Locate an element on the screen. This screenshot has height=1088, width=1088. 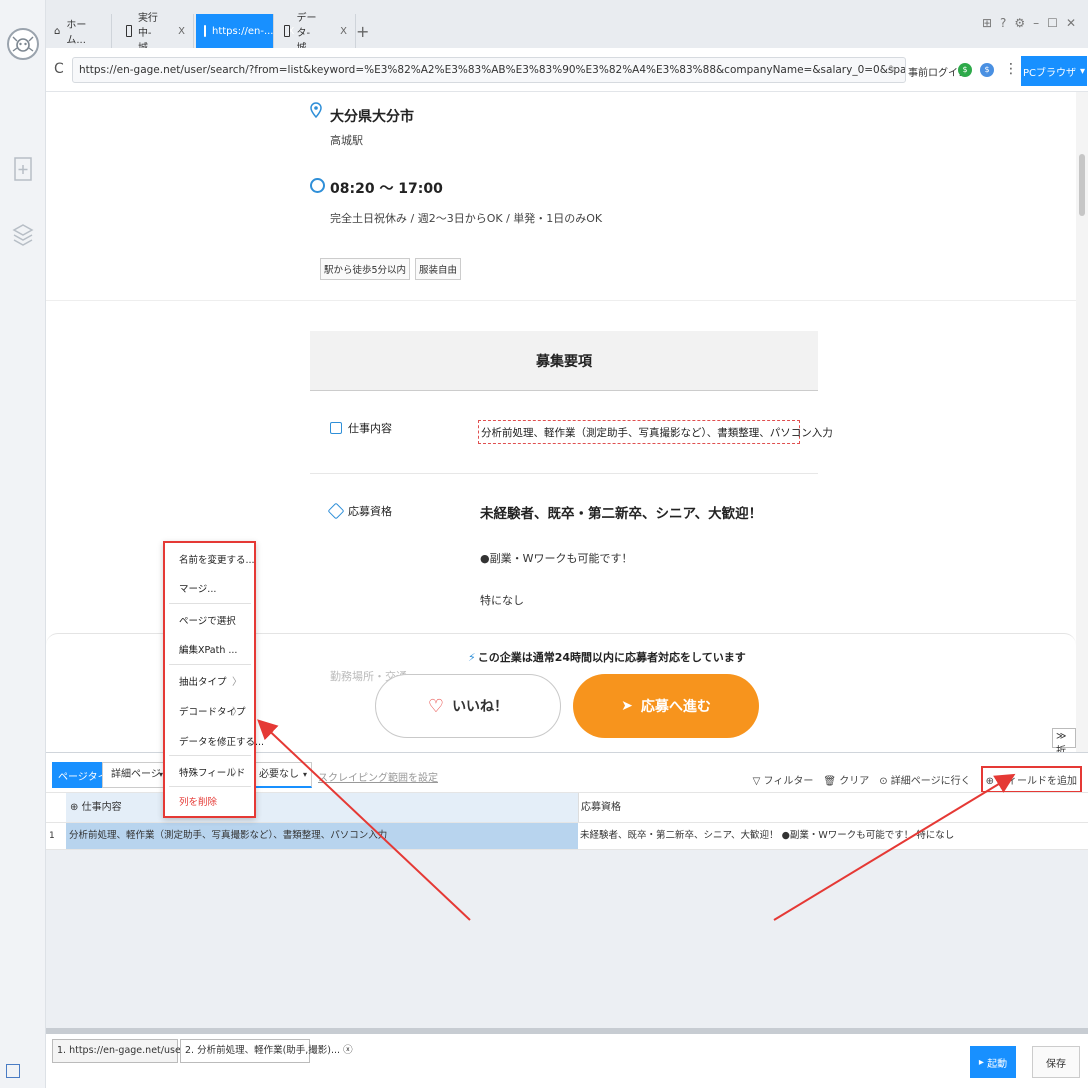
table-cell: 分析前処理、軽作業（測定助手、写真撮影など）、書類整理、パソコン入力 is located at coordinates (322, 836).